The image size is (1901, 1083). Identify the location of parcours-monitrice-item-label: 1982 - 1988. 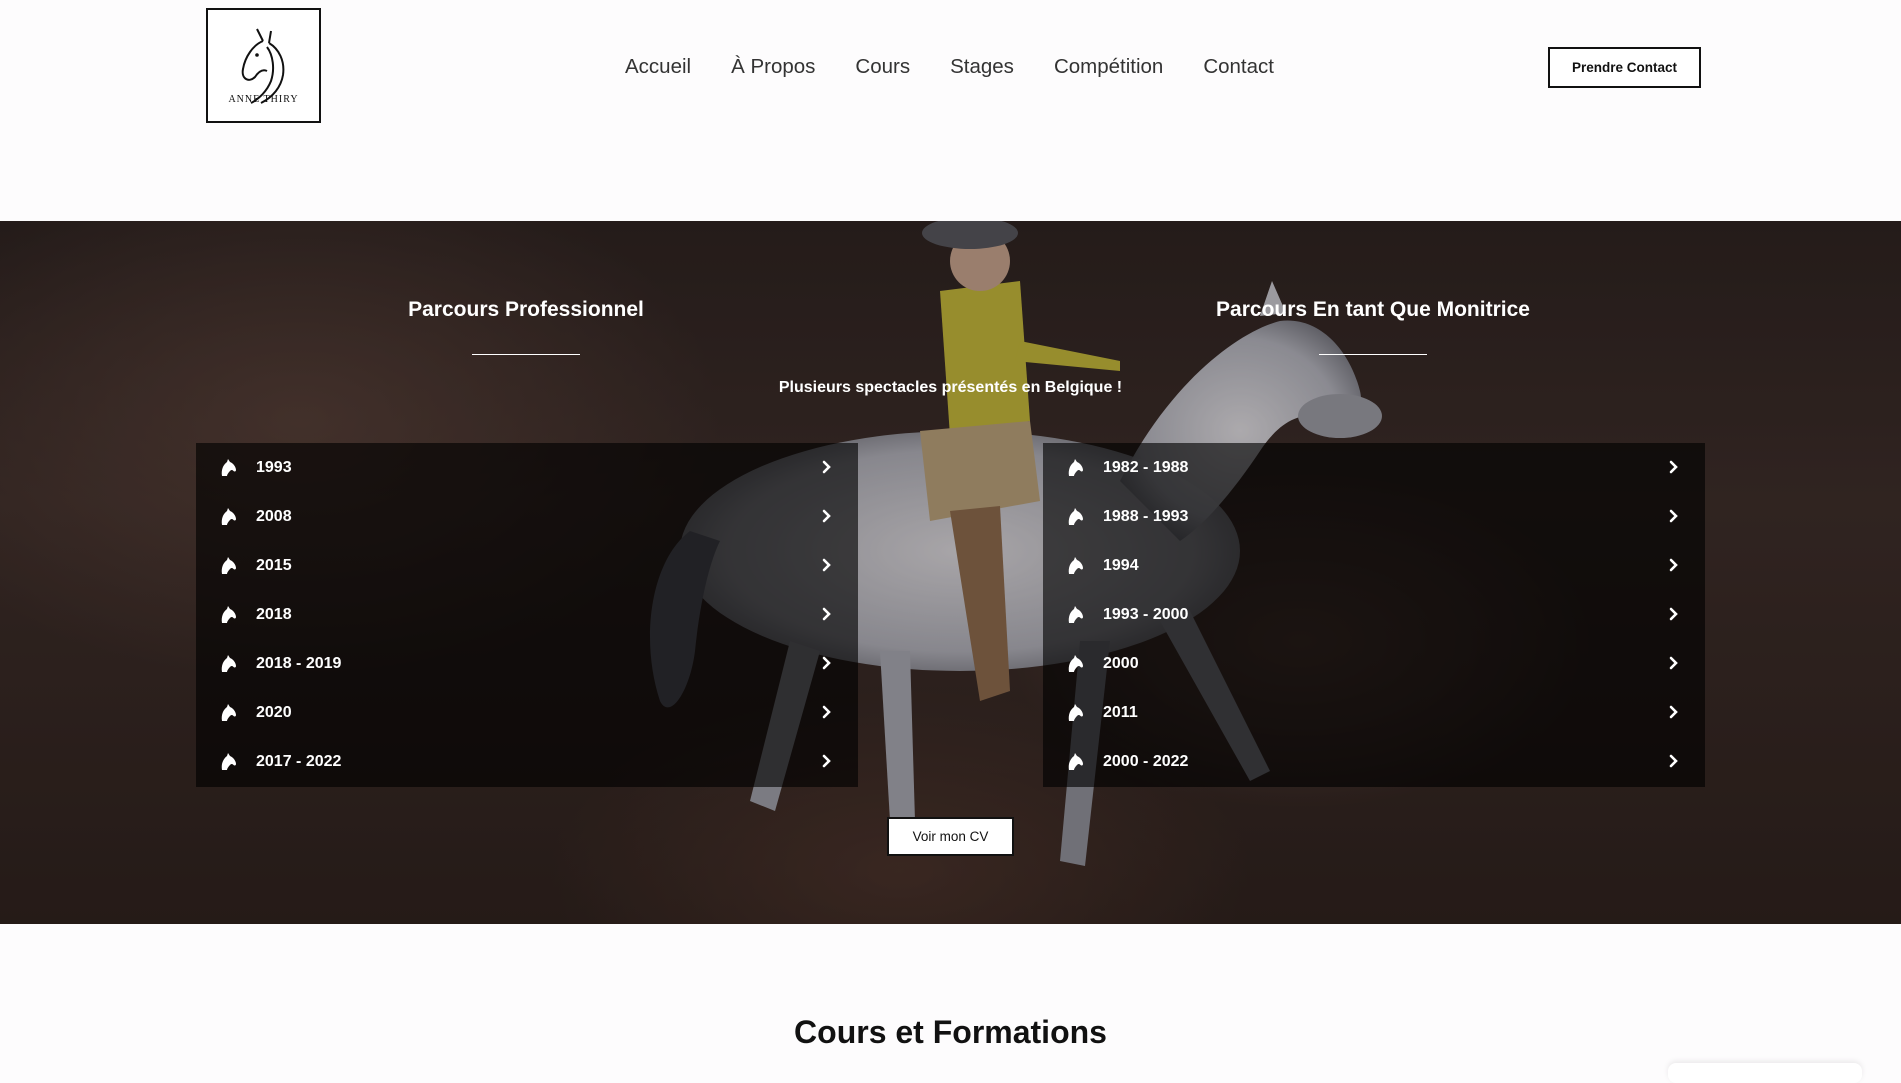
(1146, 467).